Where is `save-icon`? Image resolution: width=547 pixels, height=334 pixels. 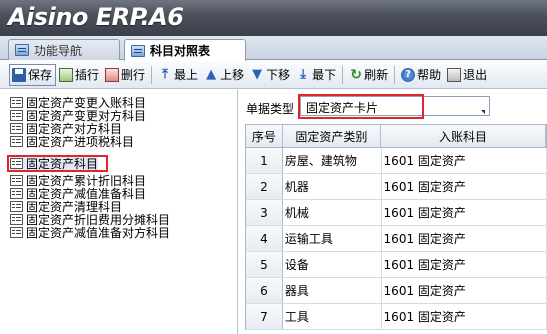 save-icon is located at coordinates (19, 74).